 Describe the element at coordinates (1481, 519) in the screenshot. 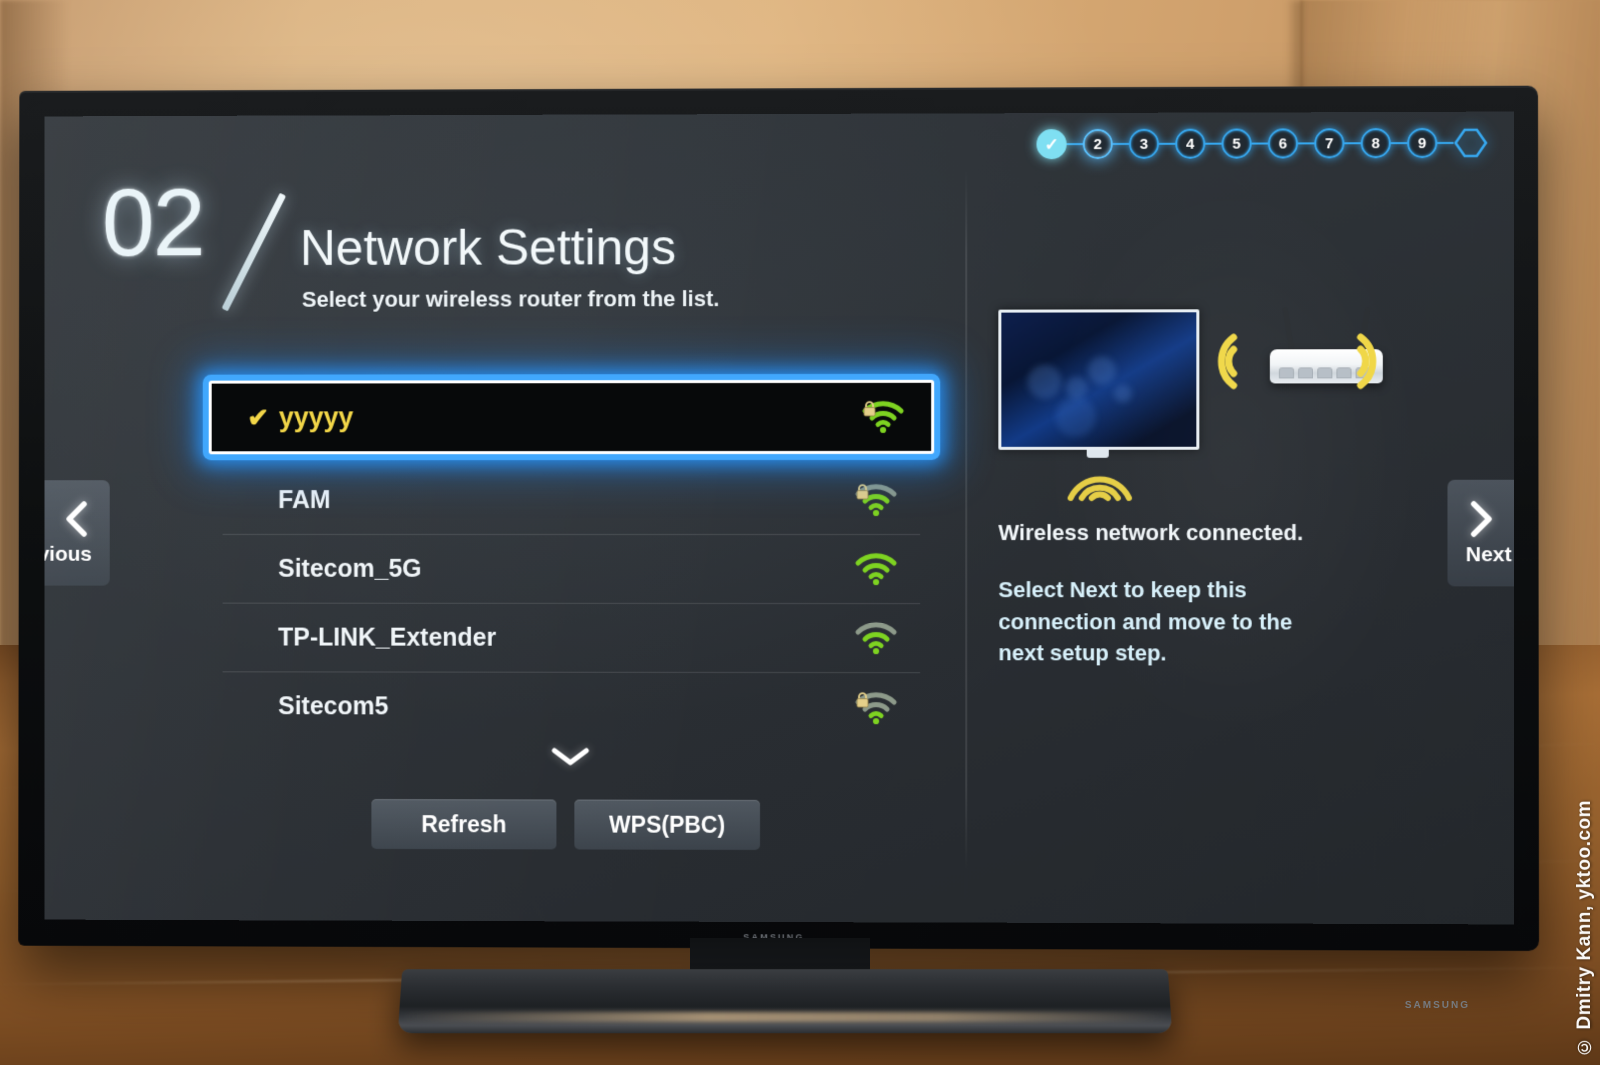

I see `chevron-right-icon` at that location.